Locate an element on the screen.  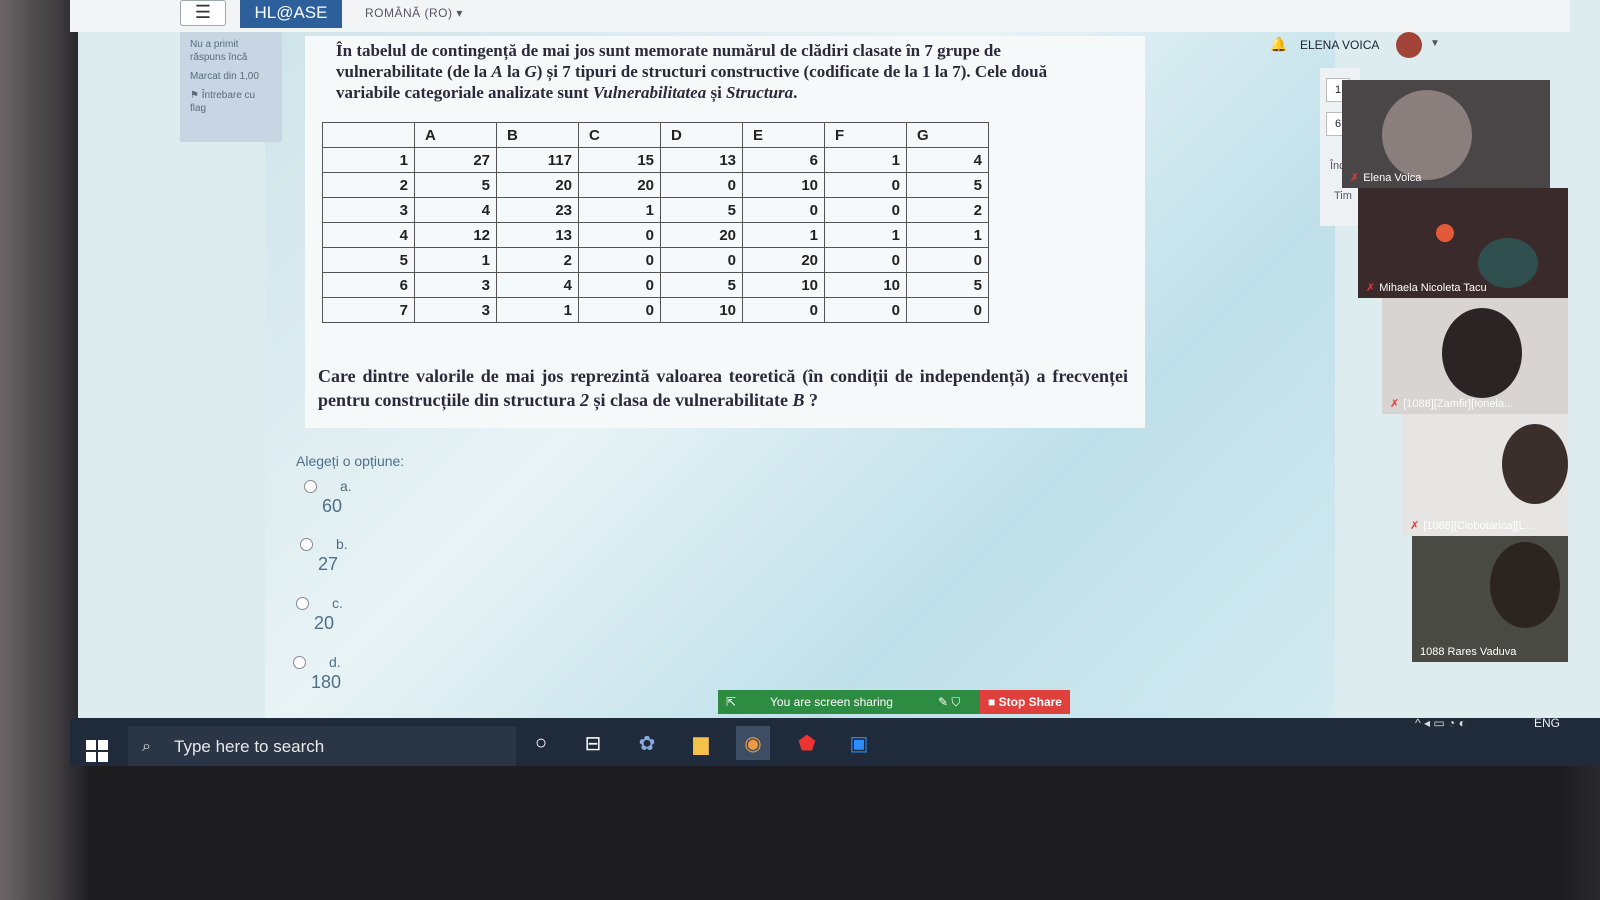
flag-icon: ⚑ is located at coordinates (196, 95).